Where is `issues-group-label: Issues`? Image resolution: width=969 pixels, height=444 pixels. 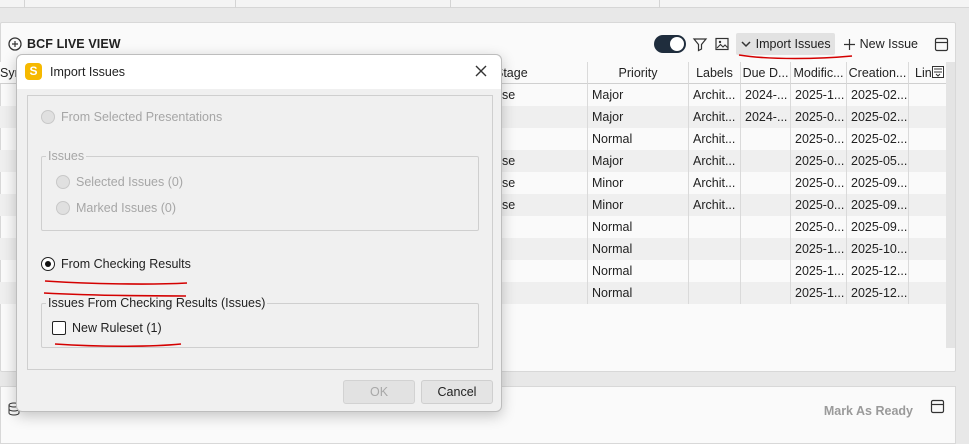 issues-group-label: Issues is located at coordinates (66, 156).